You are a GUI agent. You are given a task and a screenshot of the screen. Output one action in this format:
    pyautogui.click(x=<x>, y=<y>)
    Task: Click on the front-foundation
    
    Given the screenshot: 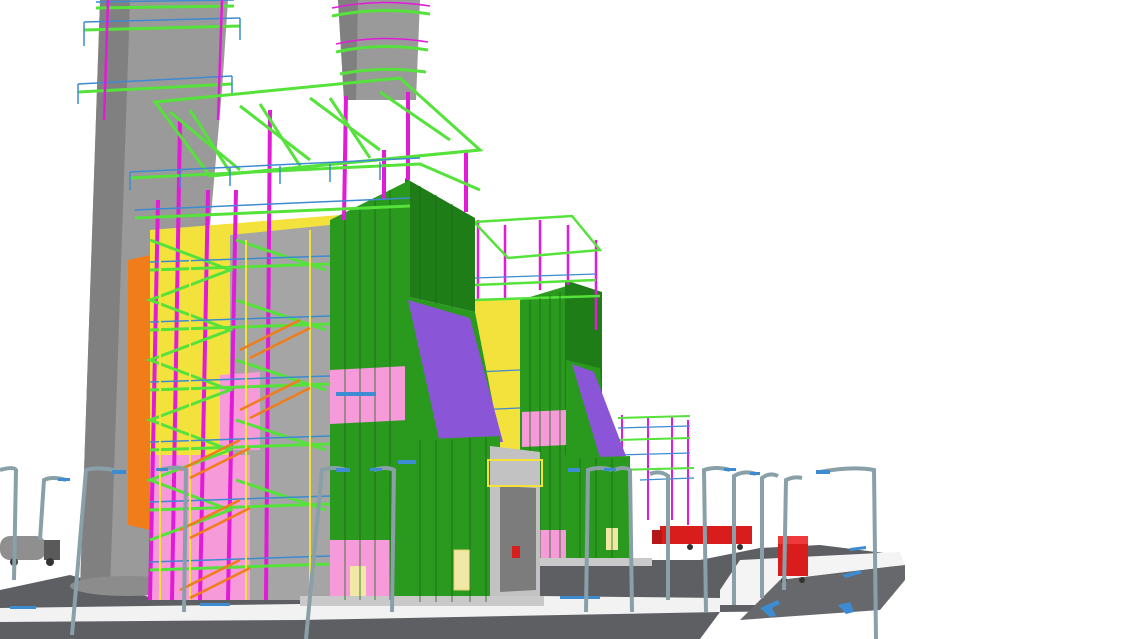 What is the action you would take?
    pyautogui.click(x=422, y=601)
    